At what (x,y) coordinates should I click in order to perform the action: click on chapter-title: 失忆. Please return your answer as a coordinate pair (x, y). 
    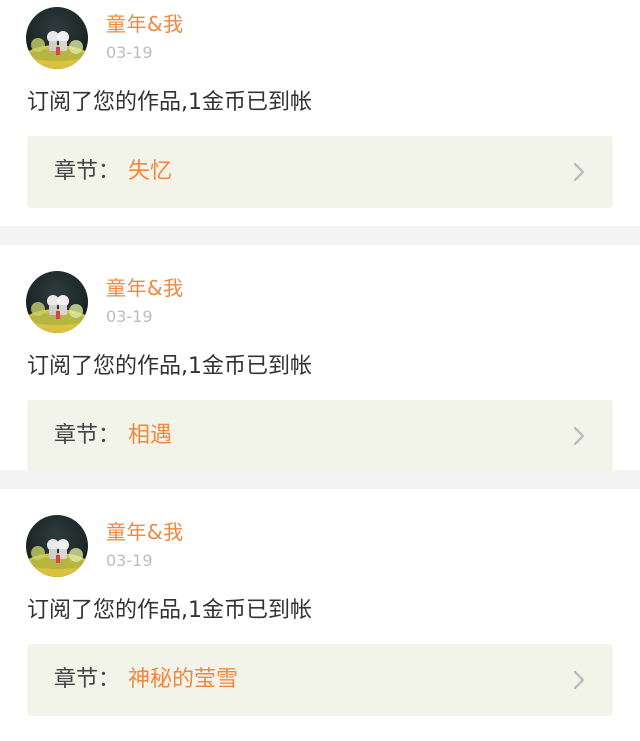
    Looking at the image, I should click on (150, 171).